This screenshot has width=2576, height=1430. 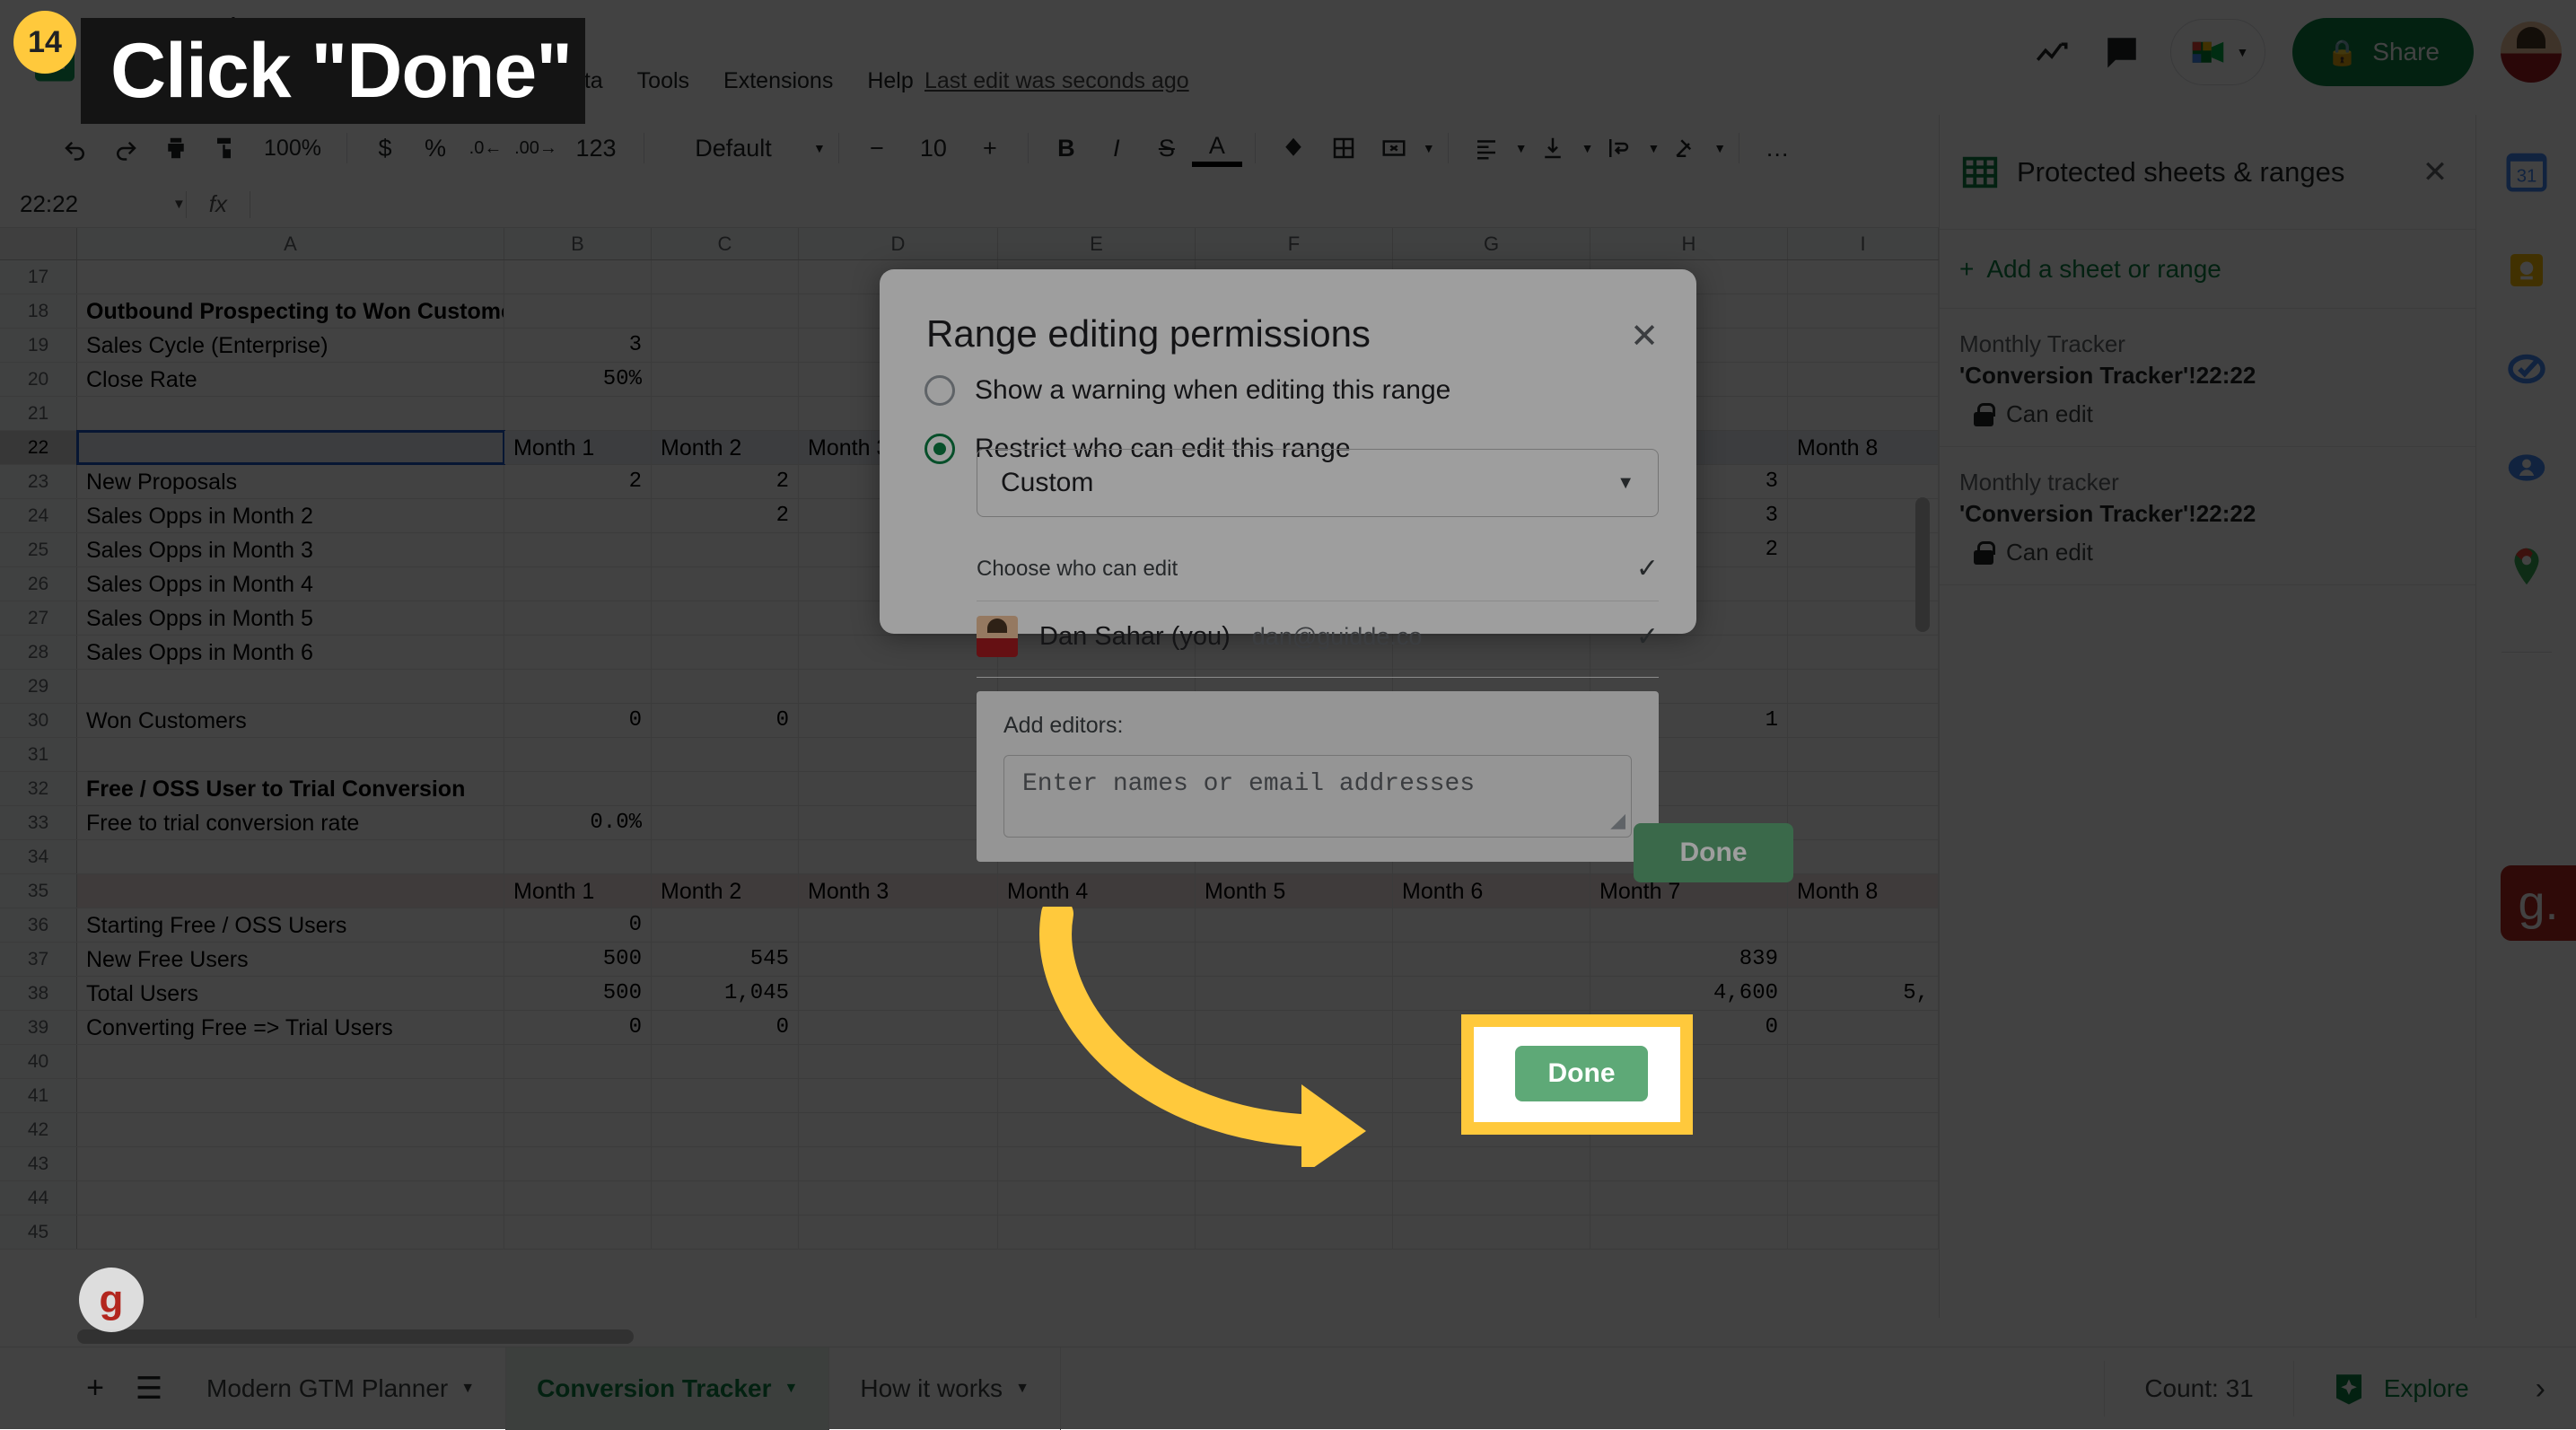 What do you see at coordinates (38, 311) in the screenshot?
I see `row-header-18: 18` at bounding box center [38, 311].